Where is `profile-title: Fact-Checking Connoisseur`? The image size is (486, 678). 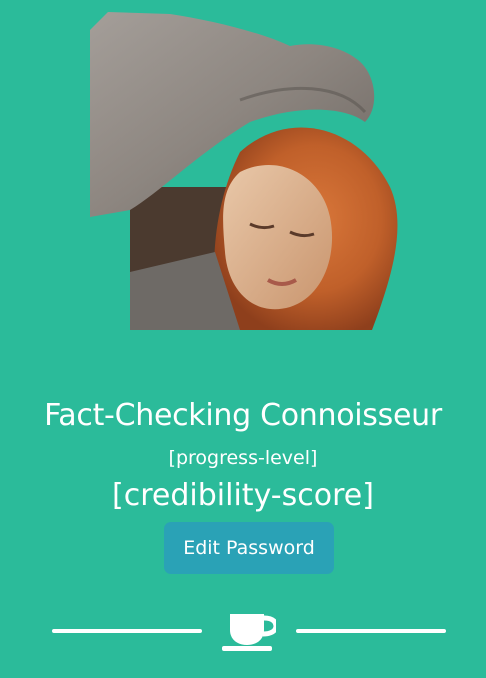
profile-title: Fact-Checking Connoisseur is located at coordinates (243, 415).